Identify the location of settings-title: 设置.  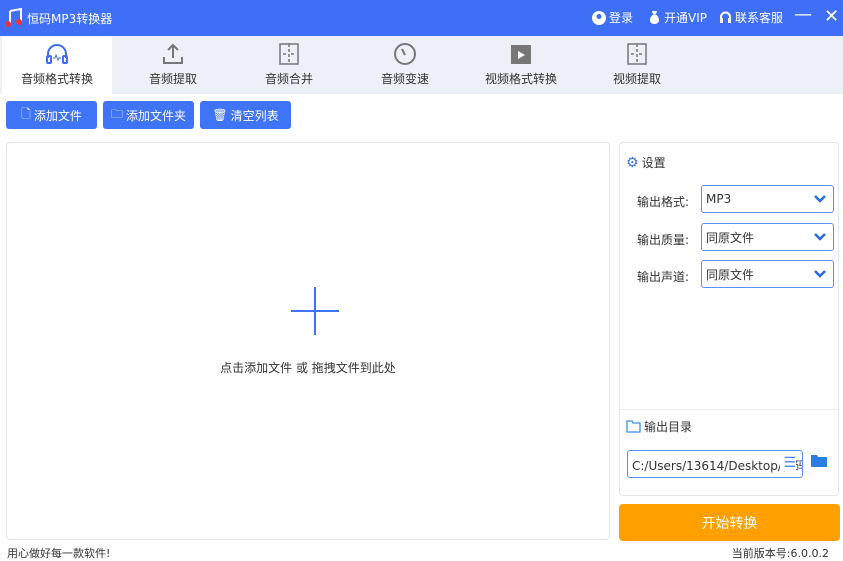
(653, 163).